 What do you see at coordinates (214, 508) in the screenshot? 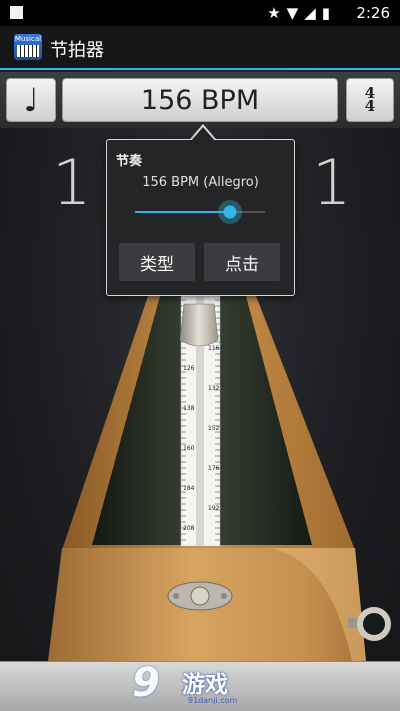
I see `scale-label: 192` at bounding box center [214, 508].